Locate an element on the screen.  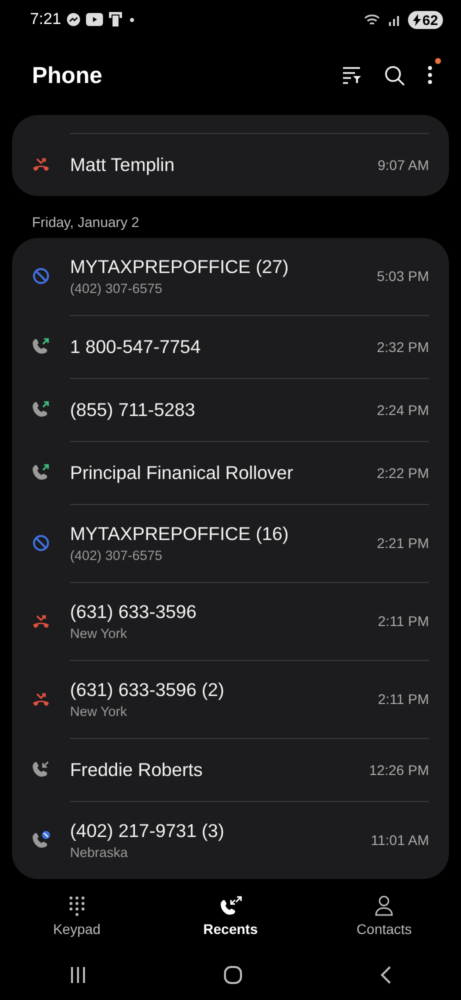
tab: Keypad is located at coordinates (77, 915).